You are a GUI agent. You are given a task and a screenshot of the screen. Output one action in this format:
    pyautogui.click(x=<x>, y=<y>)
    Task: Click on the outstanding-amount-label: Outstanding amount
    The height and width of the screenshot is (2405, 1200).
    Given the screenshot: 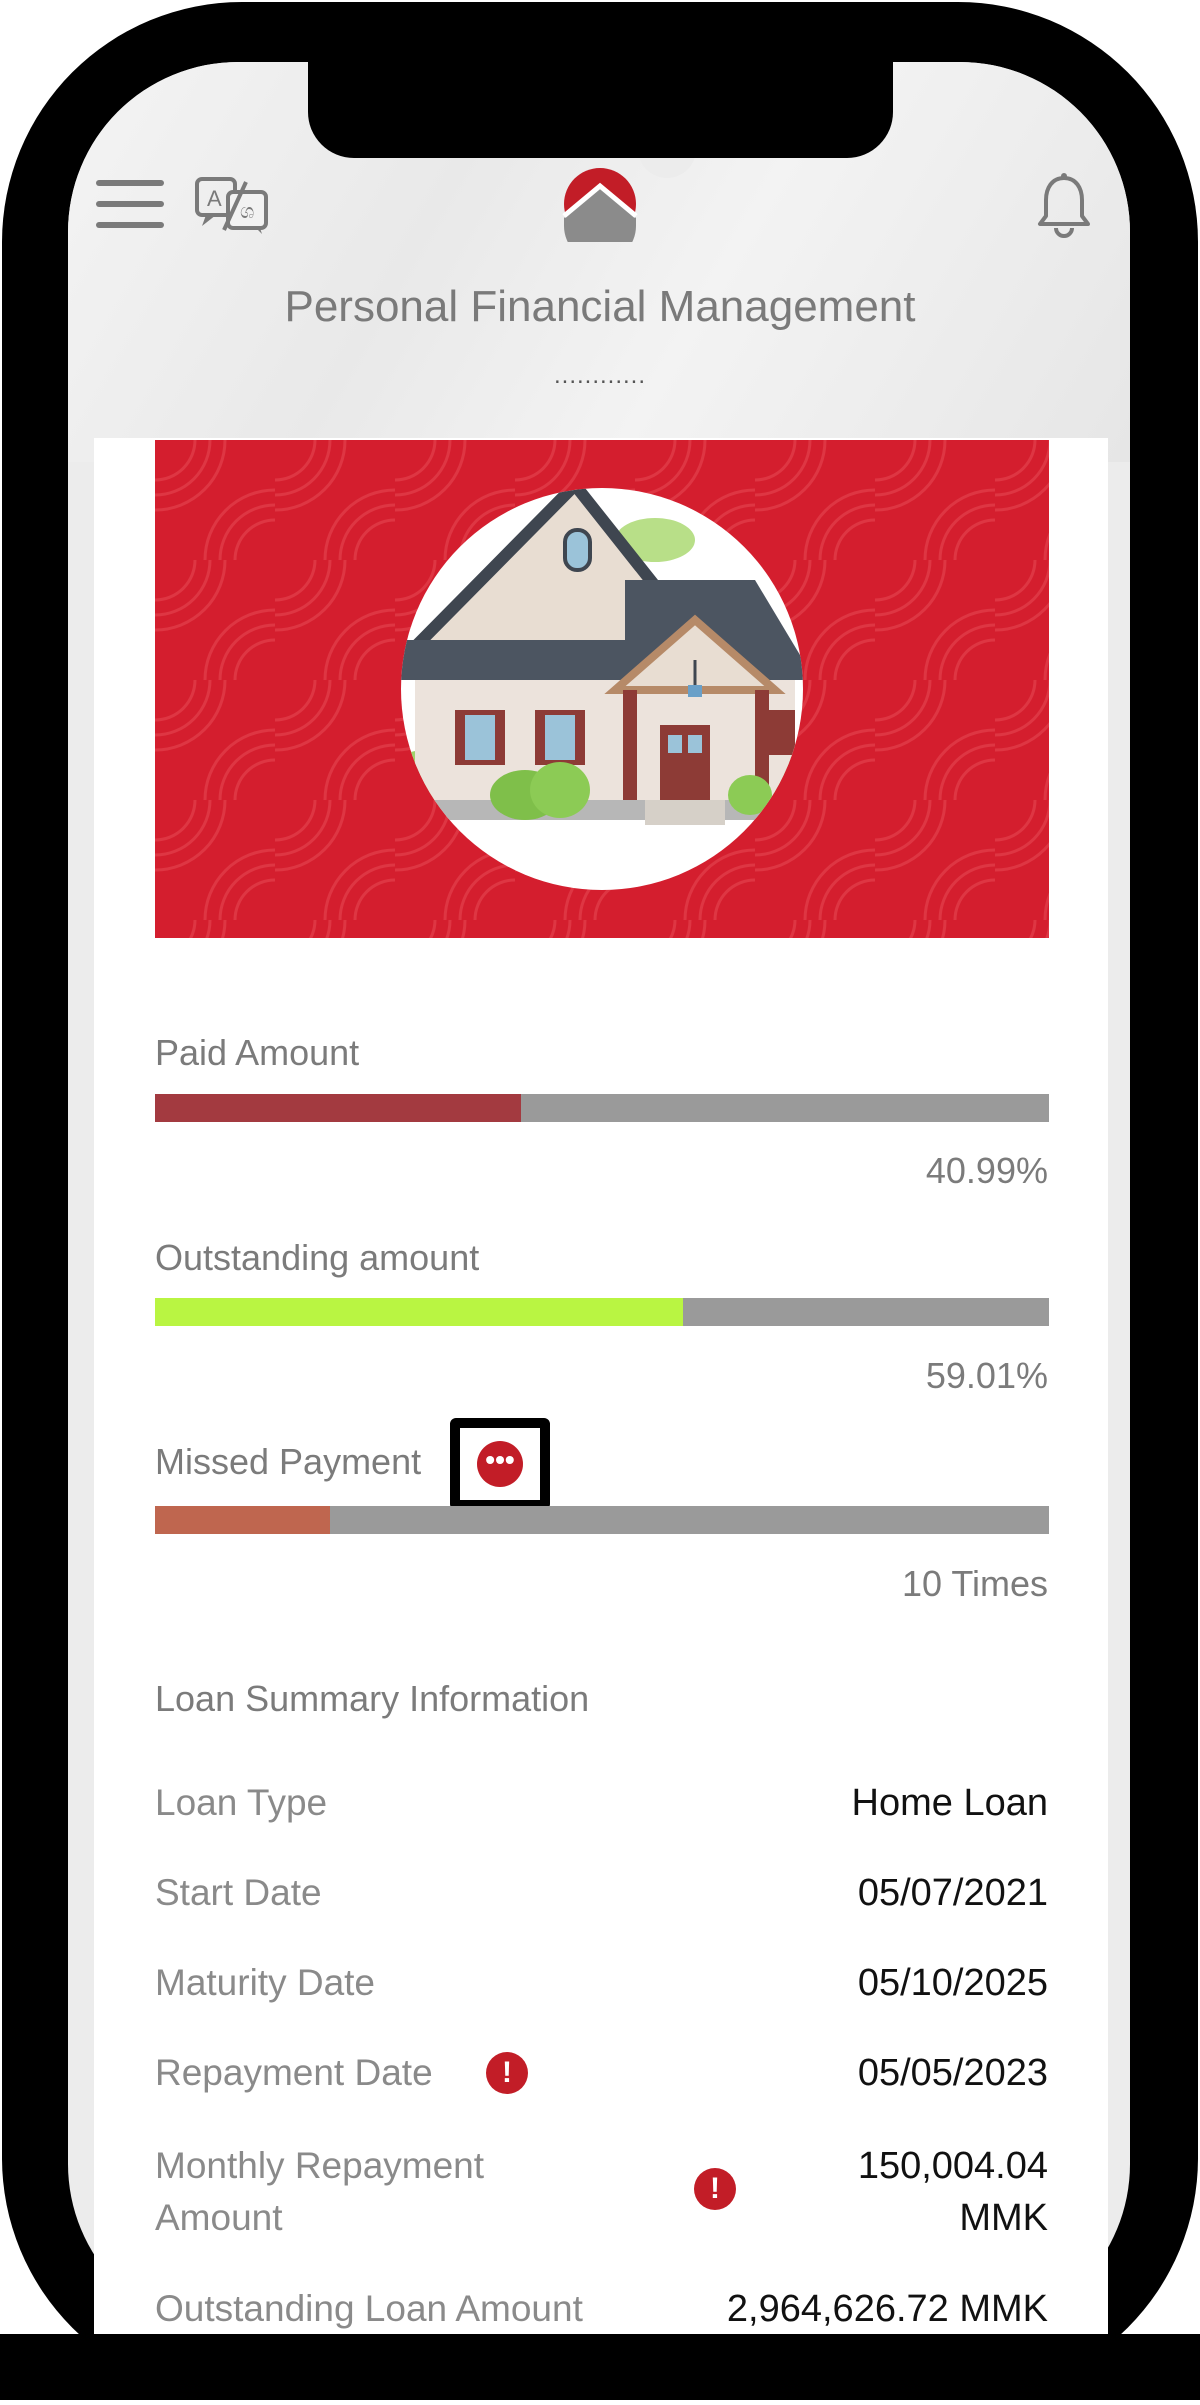 What is the action you would take?
    pyautogui.click(x=317, y=1257)
    